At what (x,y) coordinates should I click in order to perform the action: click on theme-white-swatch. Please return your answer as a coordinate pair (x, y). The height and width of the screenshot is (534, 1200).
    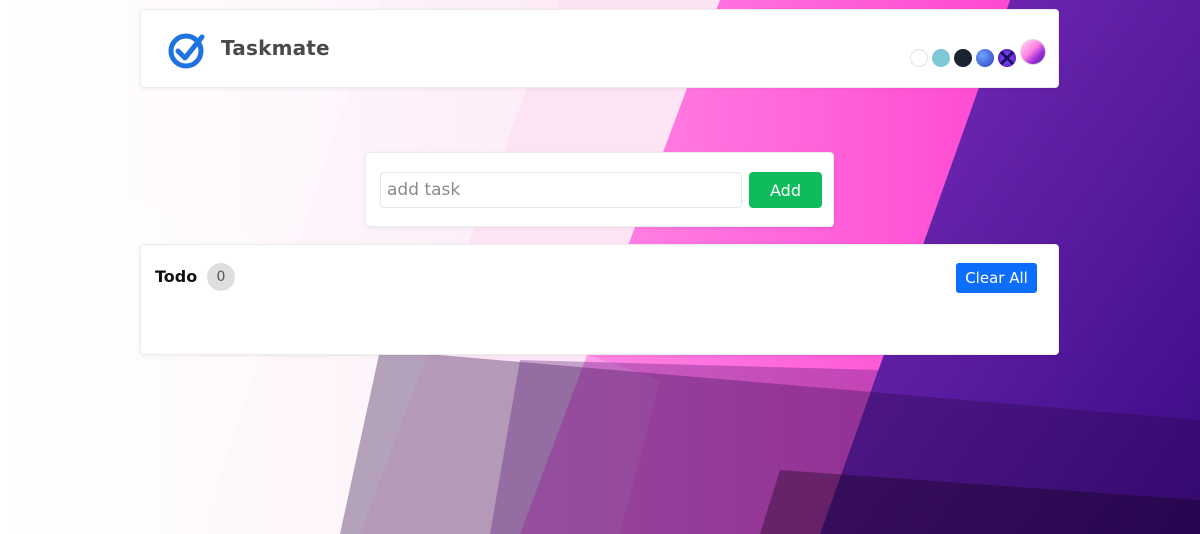
    Looking at the image, I should click on (919, 58).